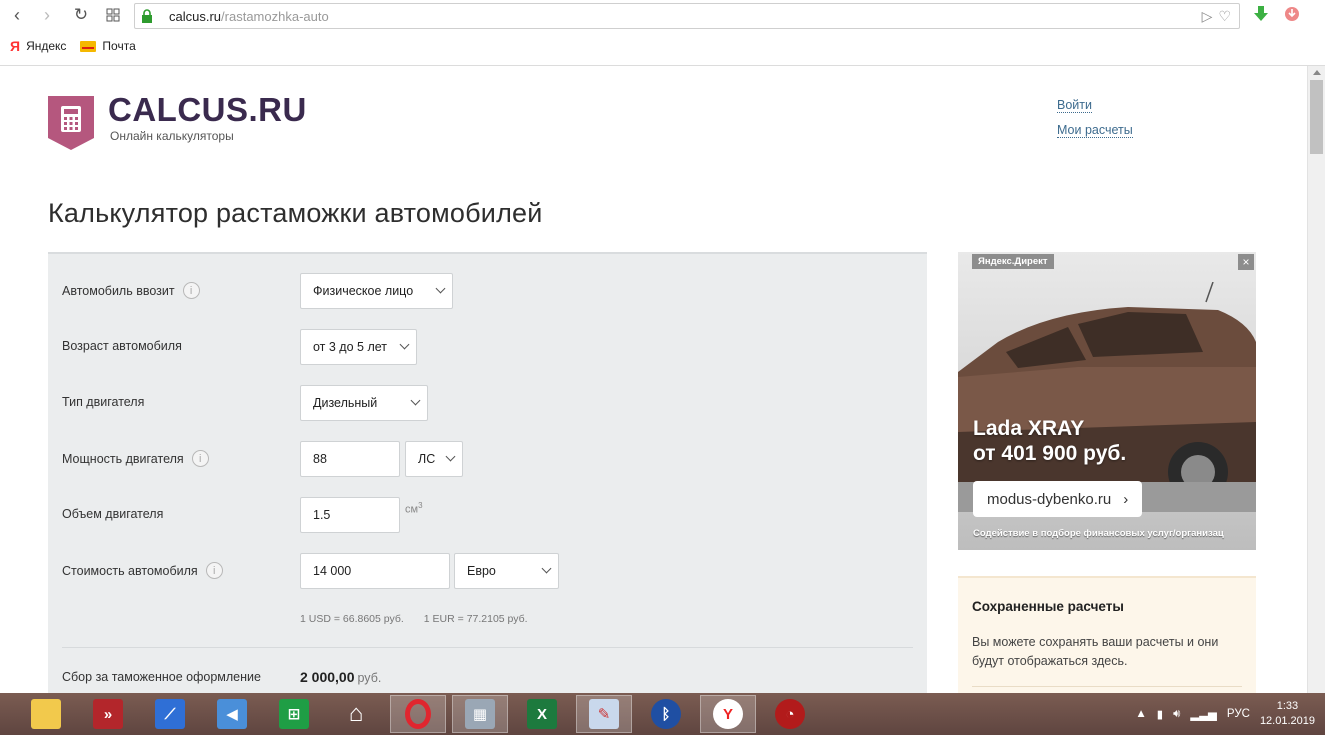 The image size is (1325, 735). I want to click on network-icon: ▂▃▅, so click(1203, 714).